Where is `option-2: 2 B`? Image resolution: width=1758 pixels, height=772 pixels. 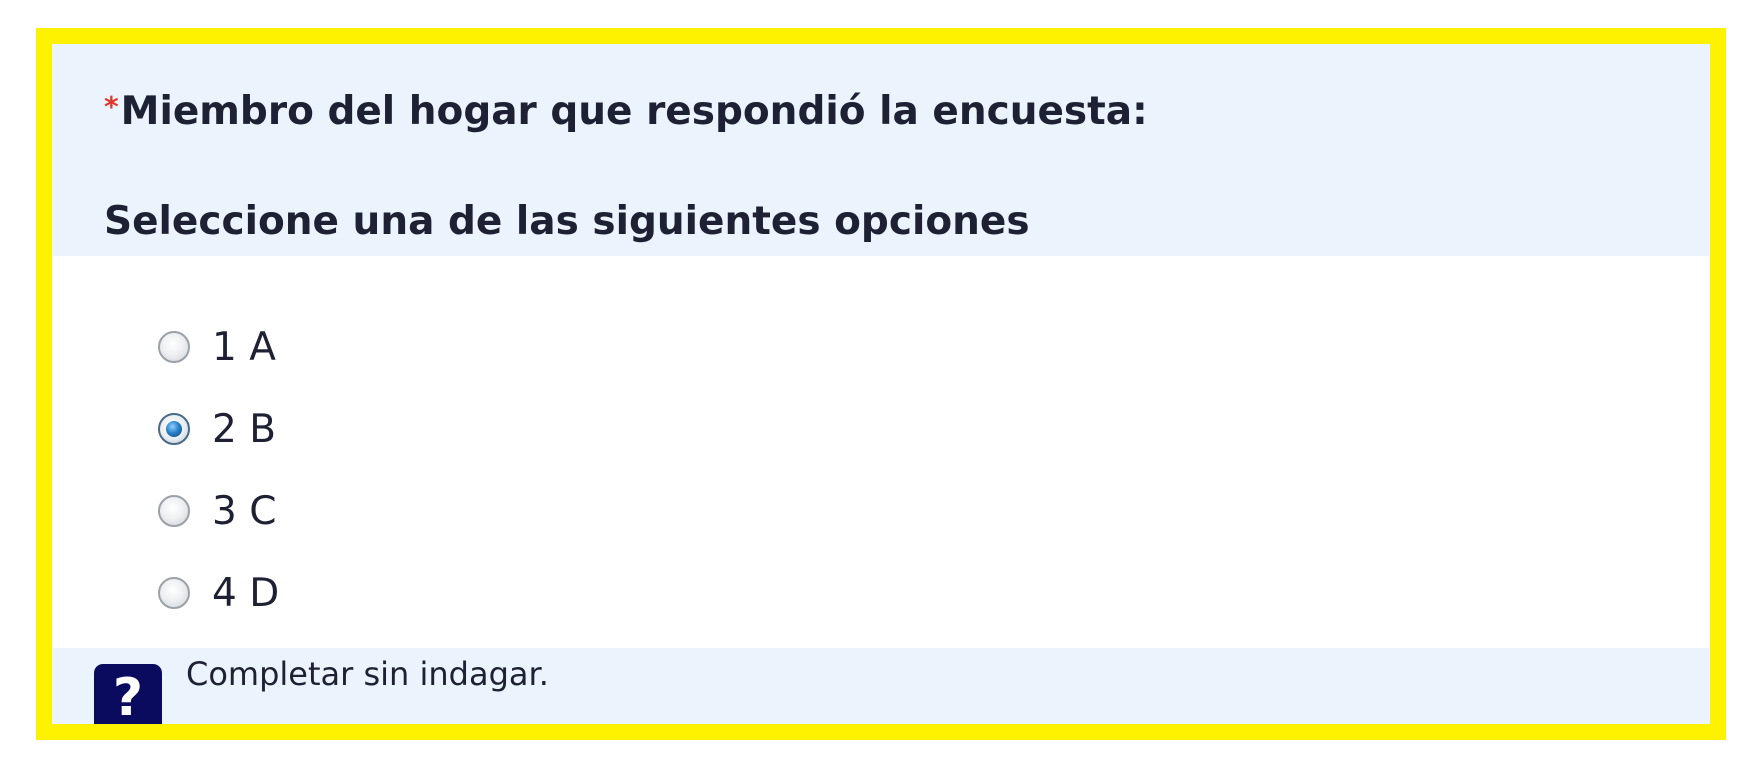 option-2: 2 B is located at coordinates (218, 429).